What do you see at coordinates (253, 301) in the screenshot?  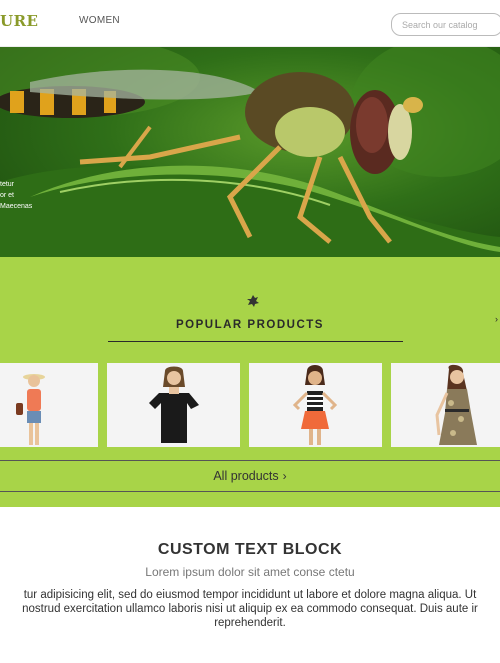 I see `leaf-icon` at bounding box center [253, 301].